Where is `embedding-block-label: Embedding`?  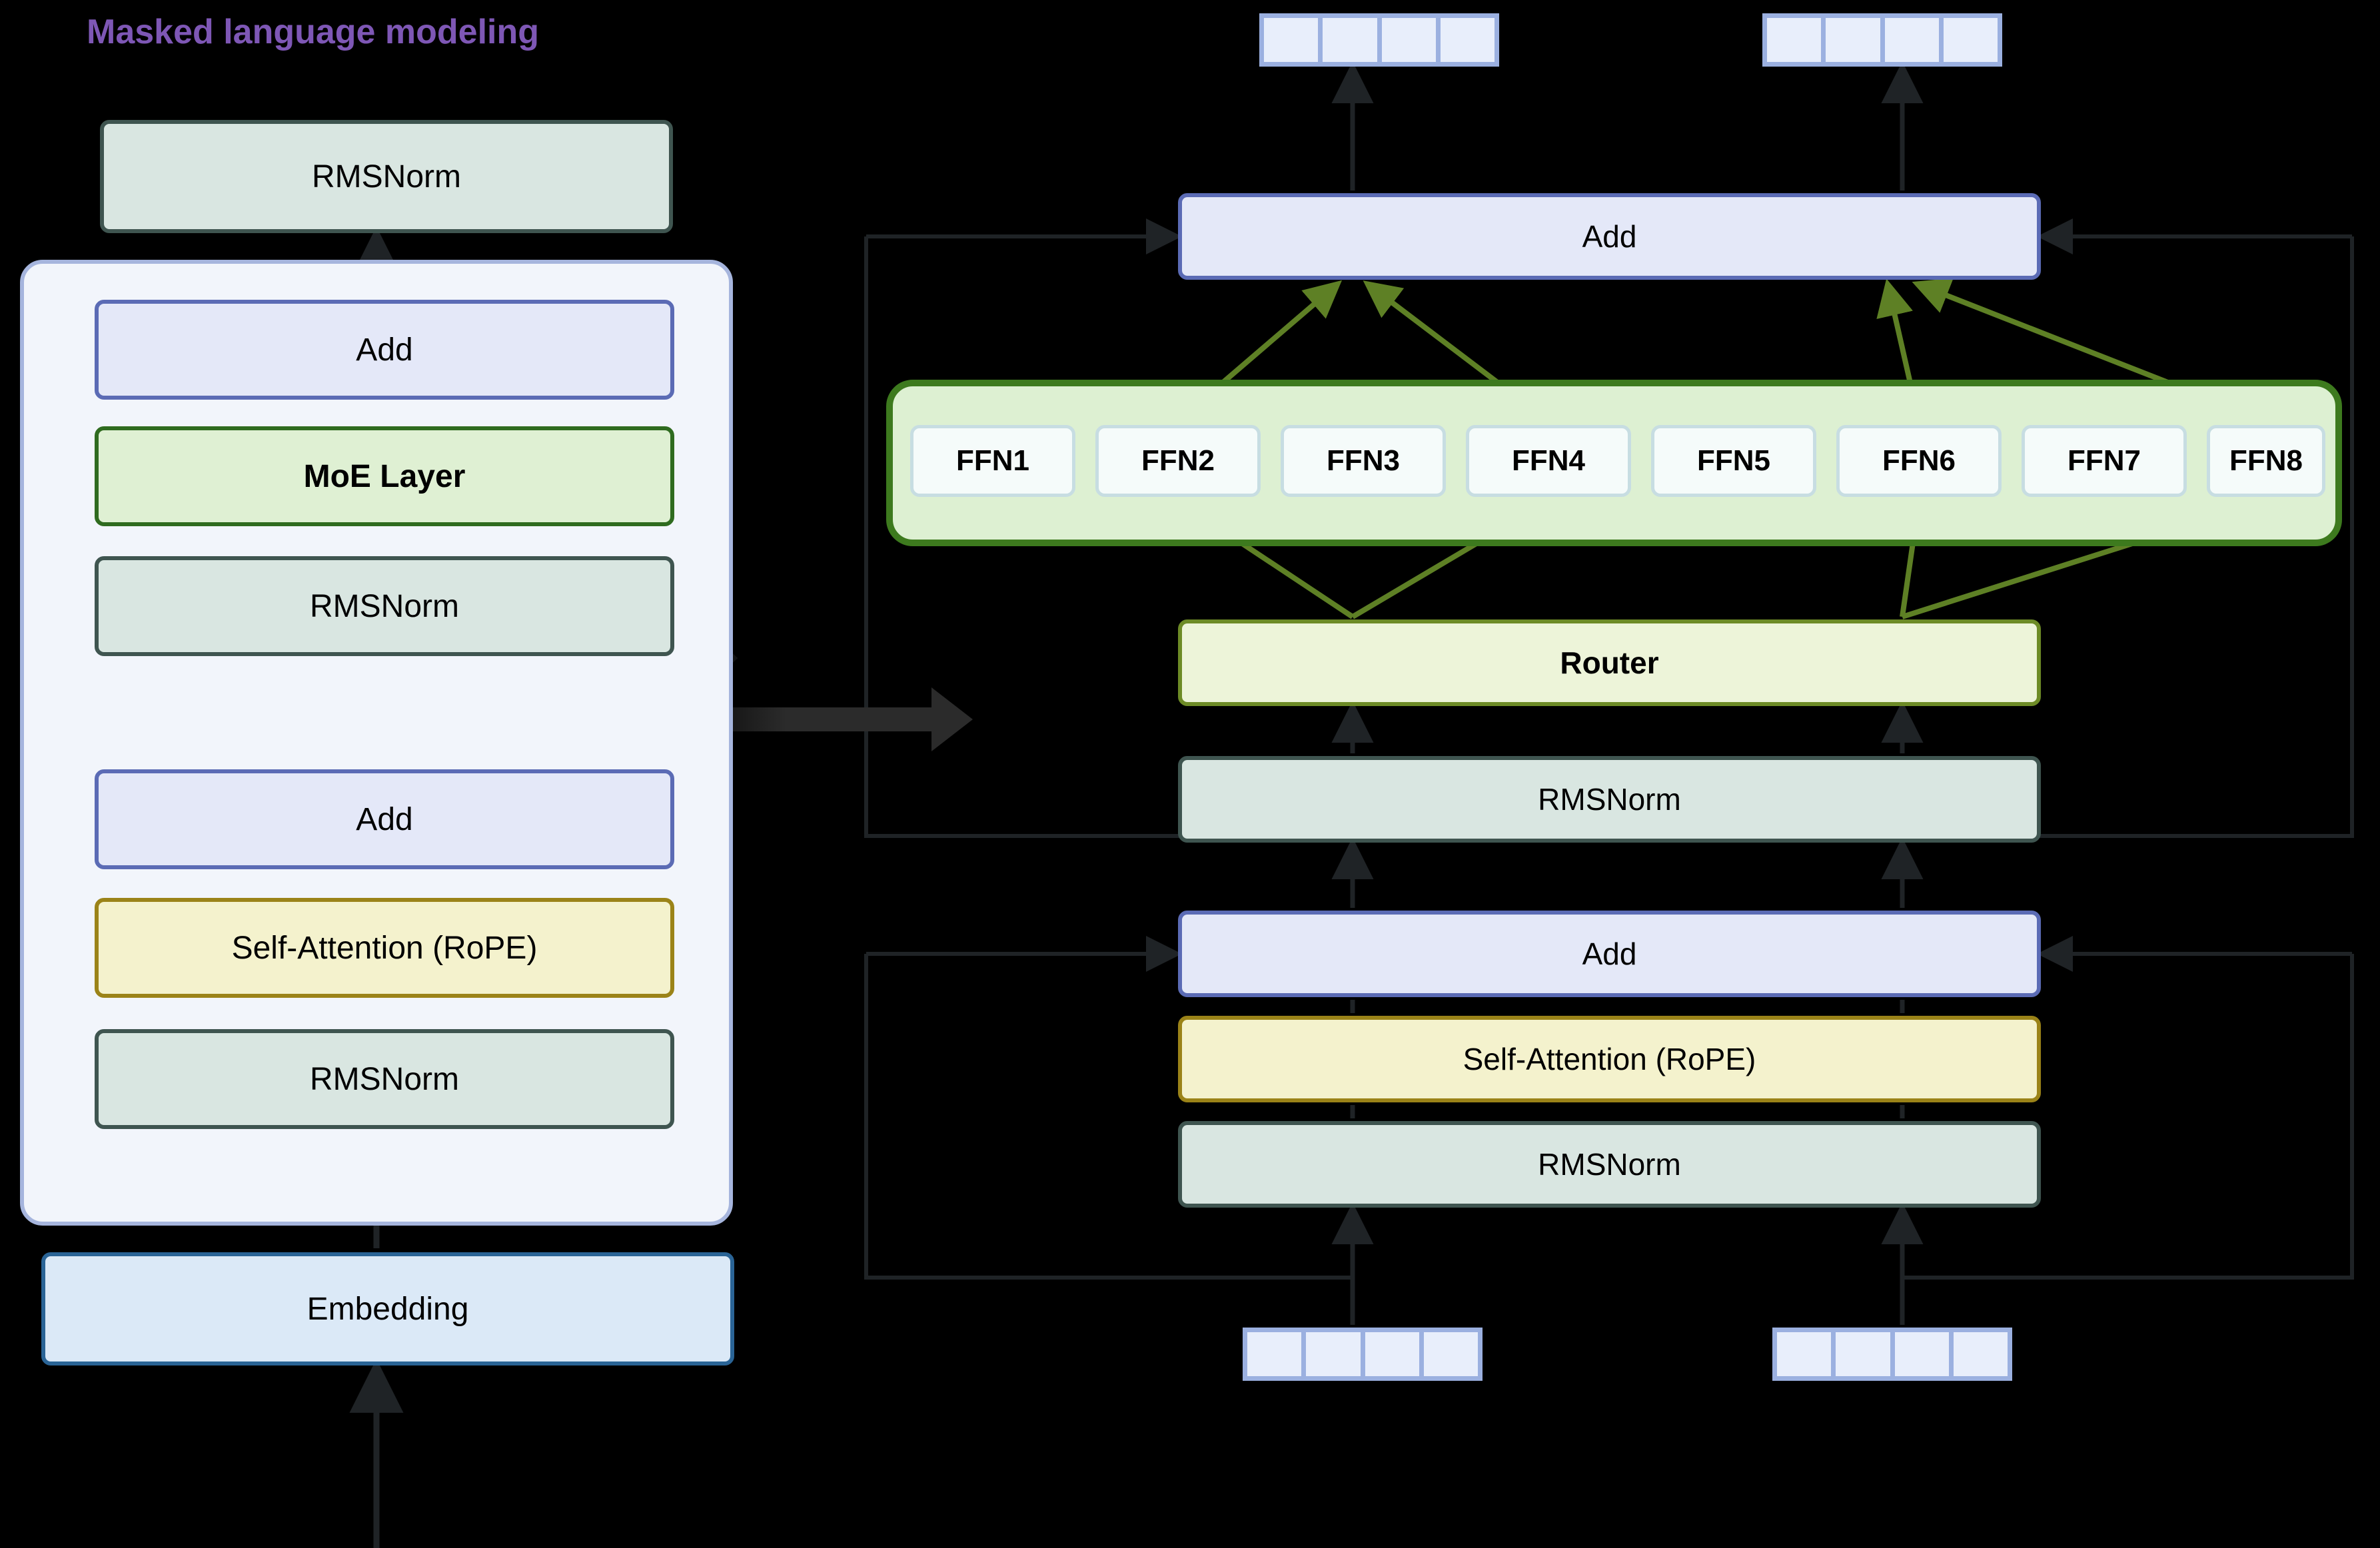
embedding-block-label: Embedding is located at coordinates (387, 1309).